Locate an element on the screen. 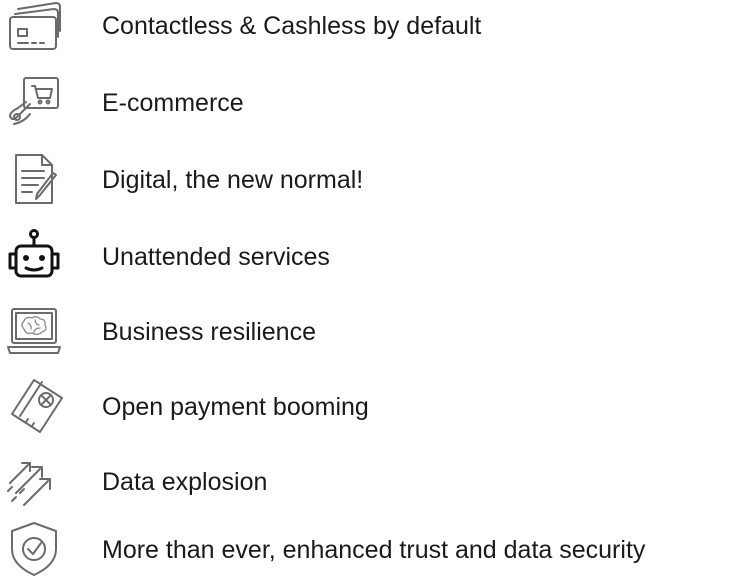  ecommerce-cart-icon is located at coordinates (34, 102).